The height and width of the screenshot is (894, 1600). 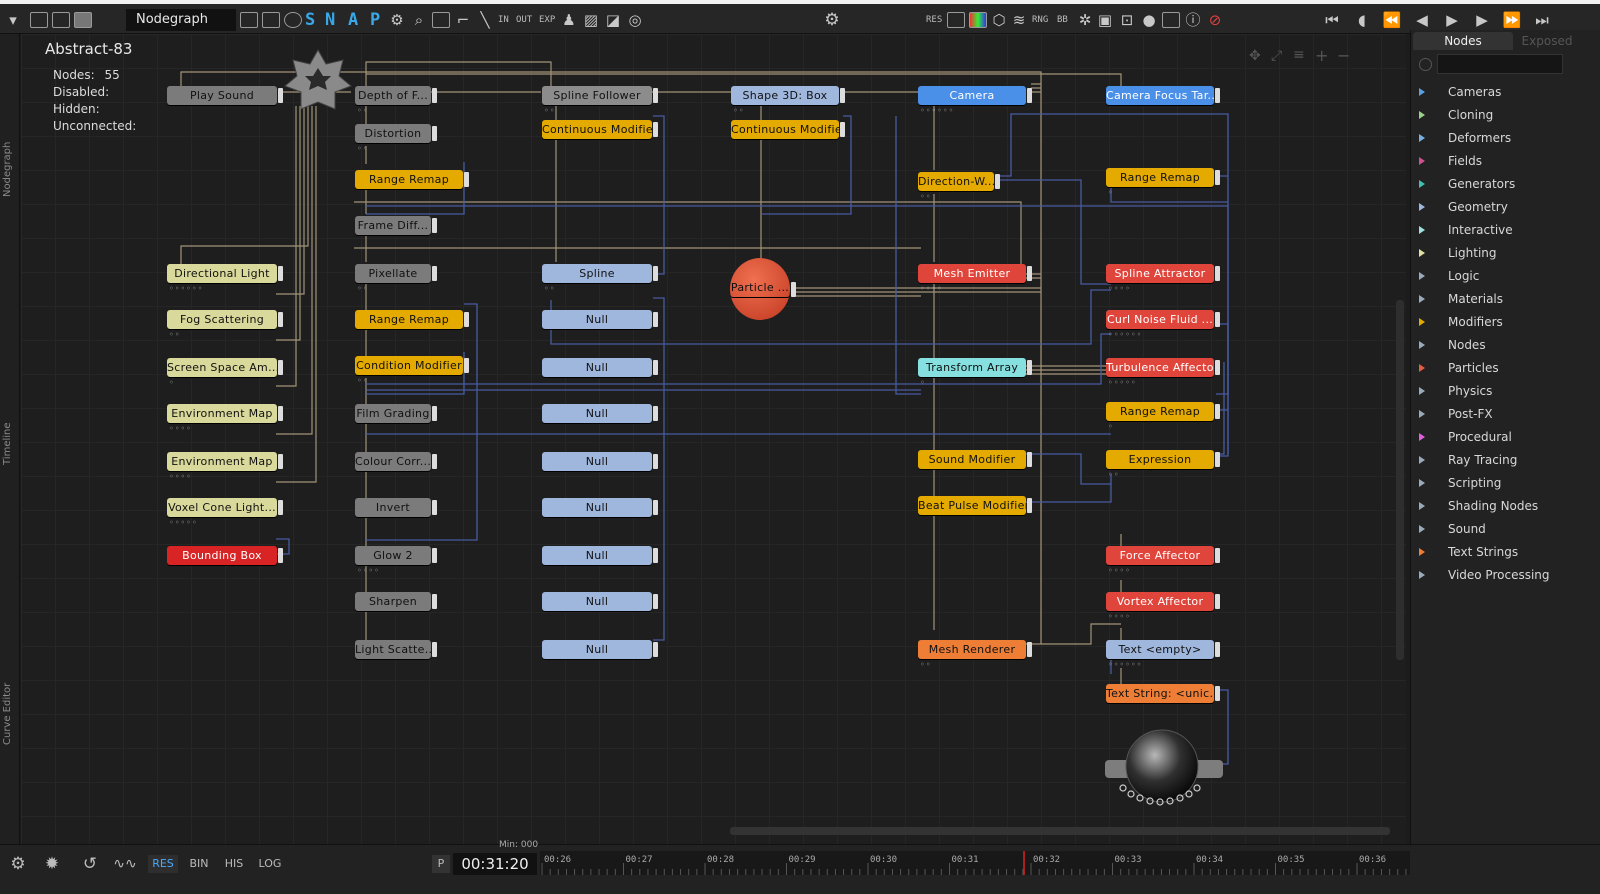 I want to click on category-item: Cameras, so click(x=1504, y=92).